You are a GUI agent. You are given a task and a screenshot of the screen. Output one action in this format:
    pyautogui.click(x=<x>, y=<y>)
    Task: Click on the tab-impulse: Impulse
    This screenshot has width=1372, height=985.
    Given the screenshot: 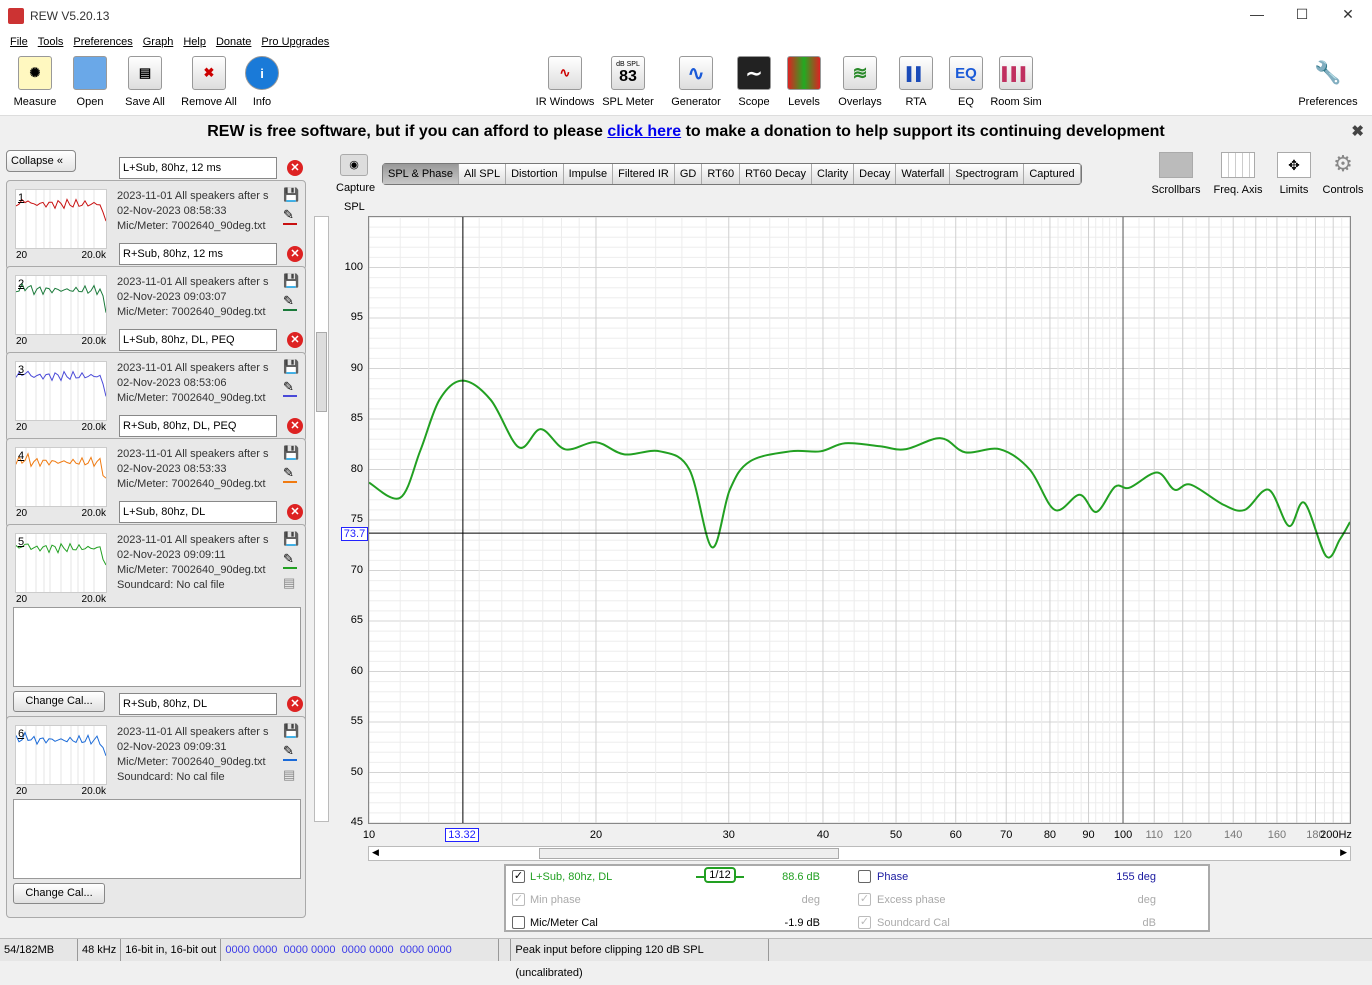 What is the action you would take?
    pyautogui.click(x=589, y=174)
    